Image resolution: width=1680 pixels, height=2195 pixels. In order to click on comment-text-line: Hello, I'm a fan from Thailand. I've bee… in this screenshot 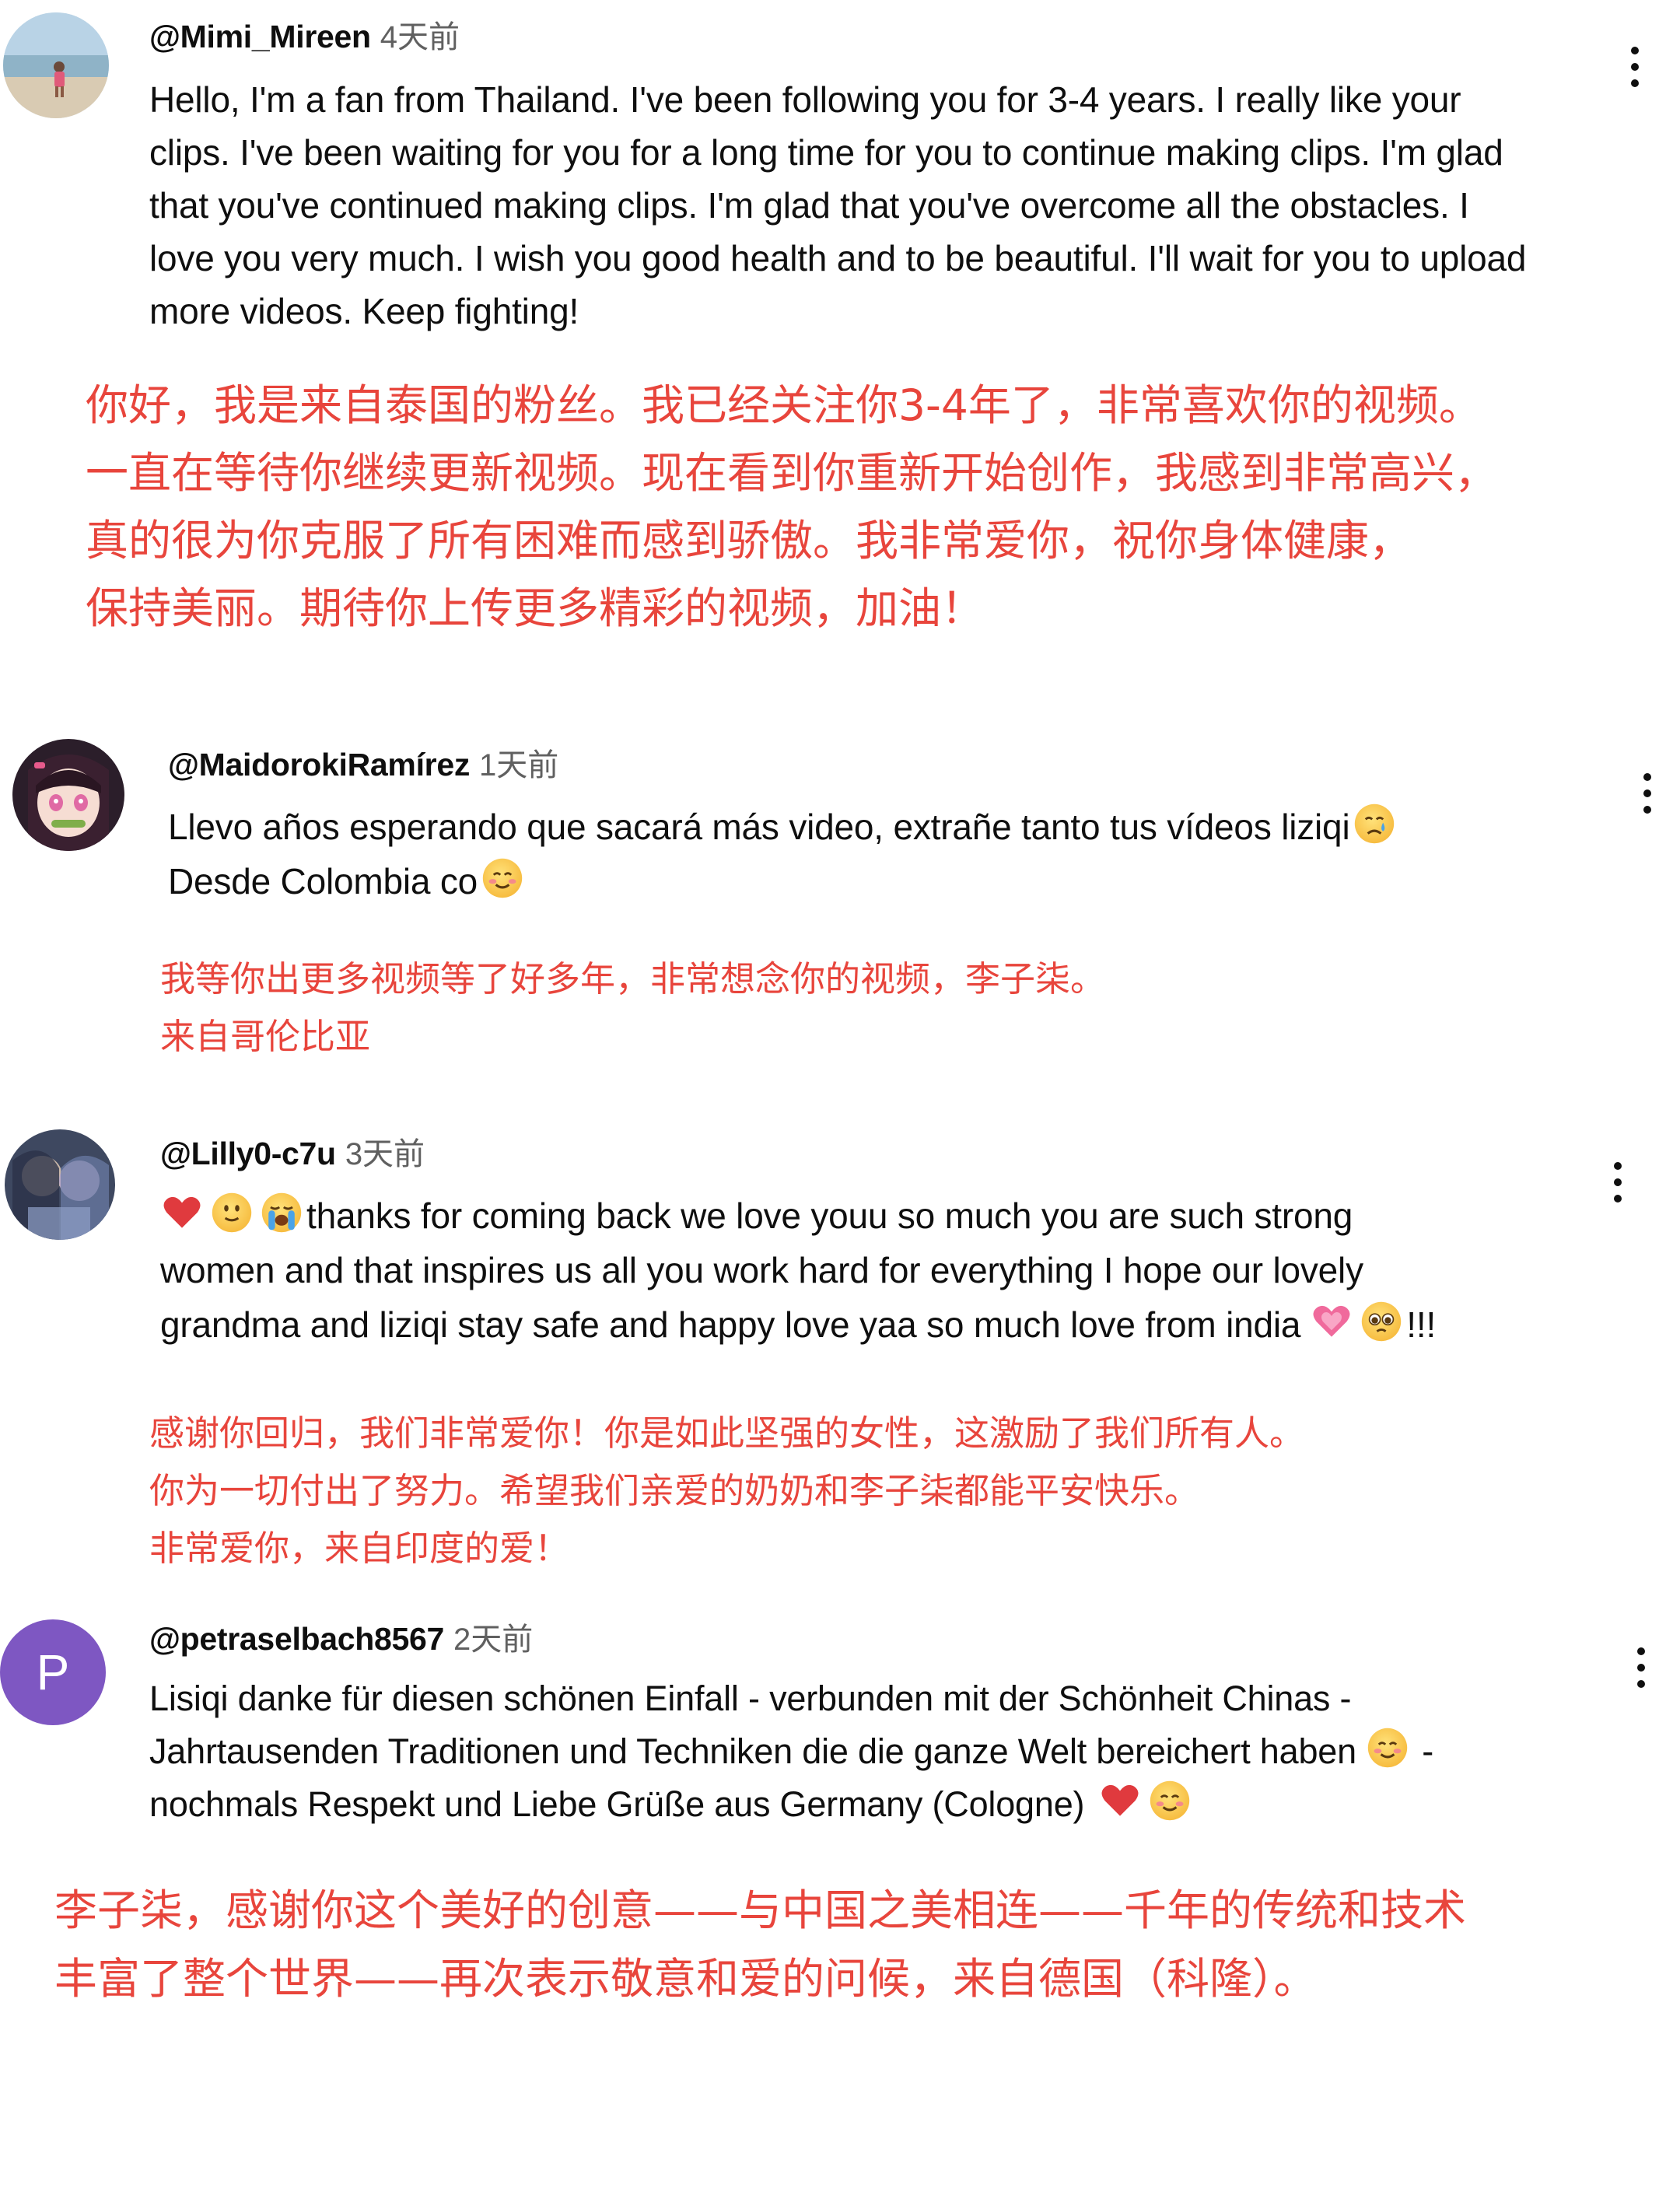, I will do `click(805, 99)`.